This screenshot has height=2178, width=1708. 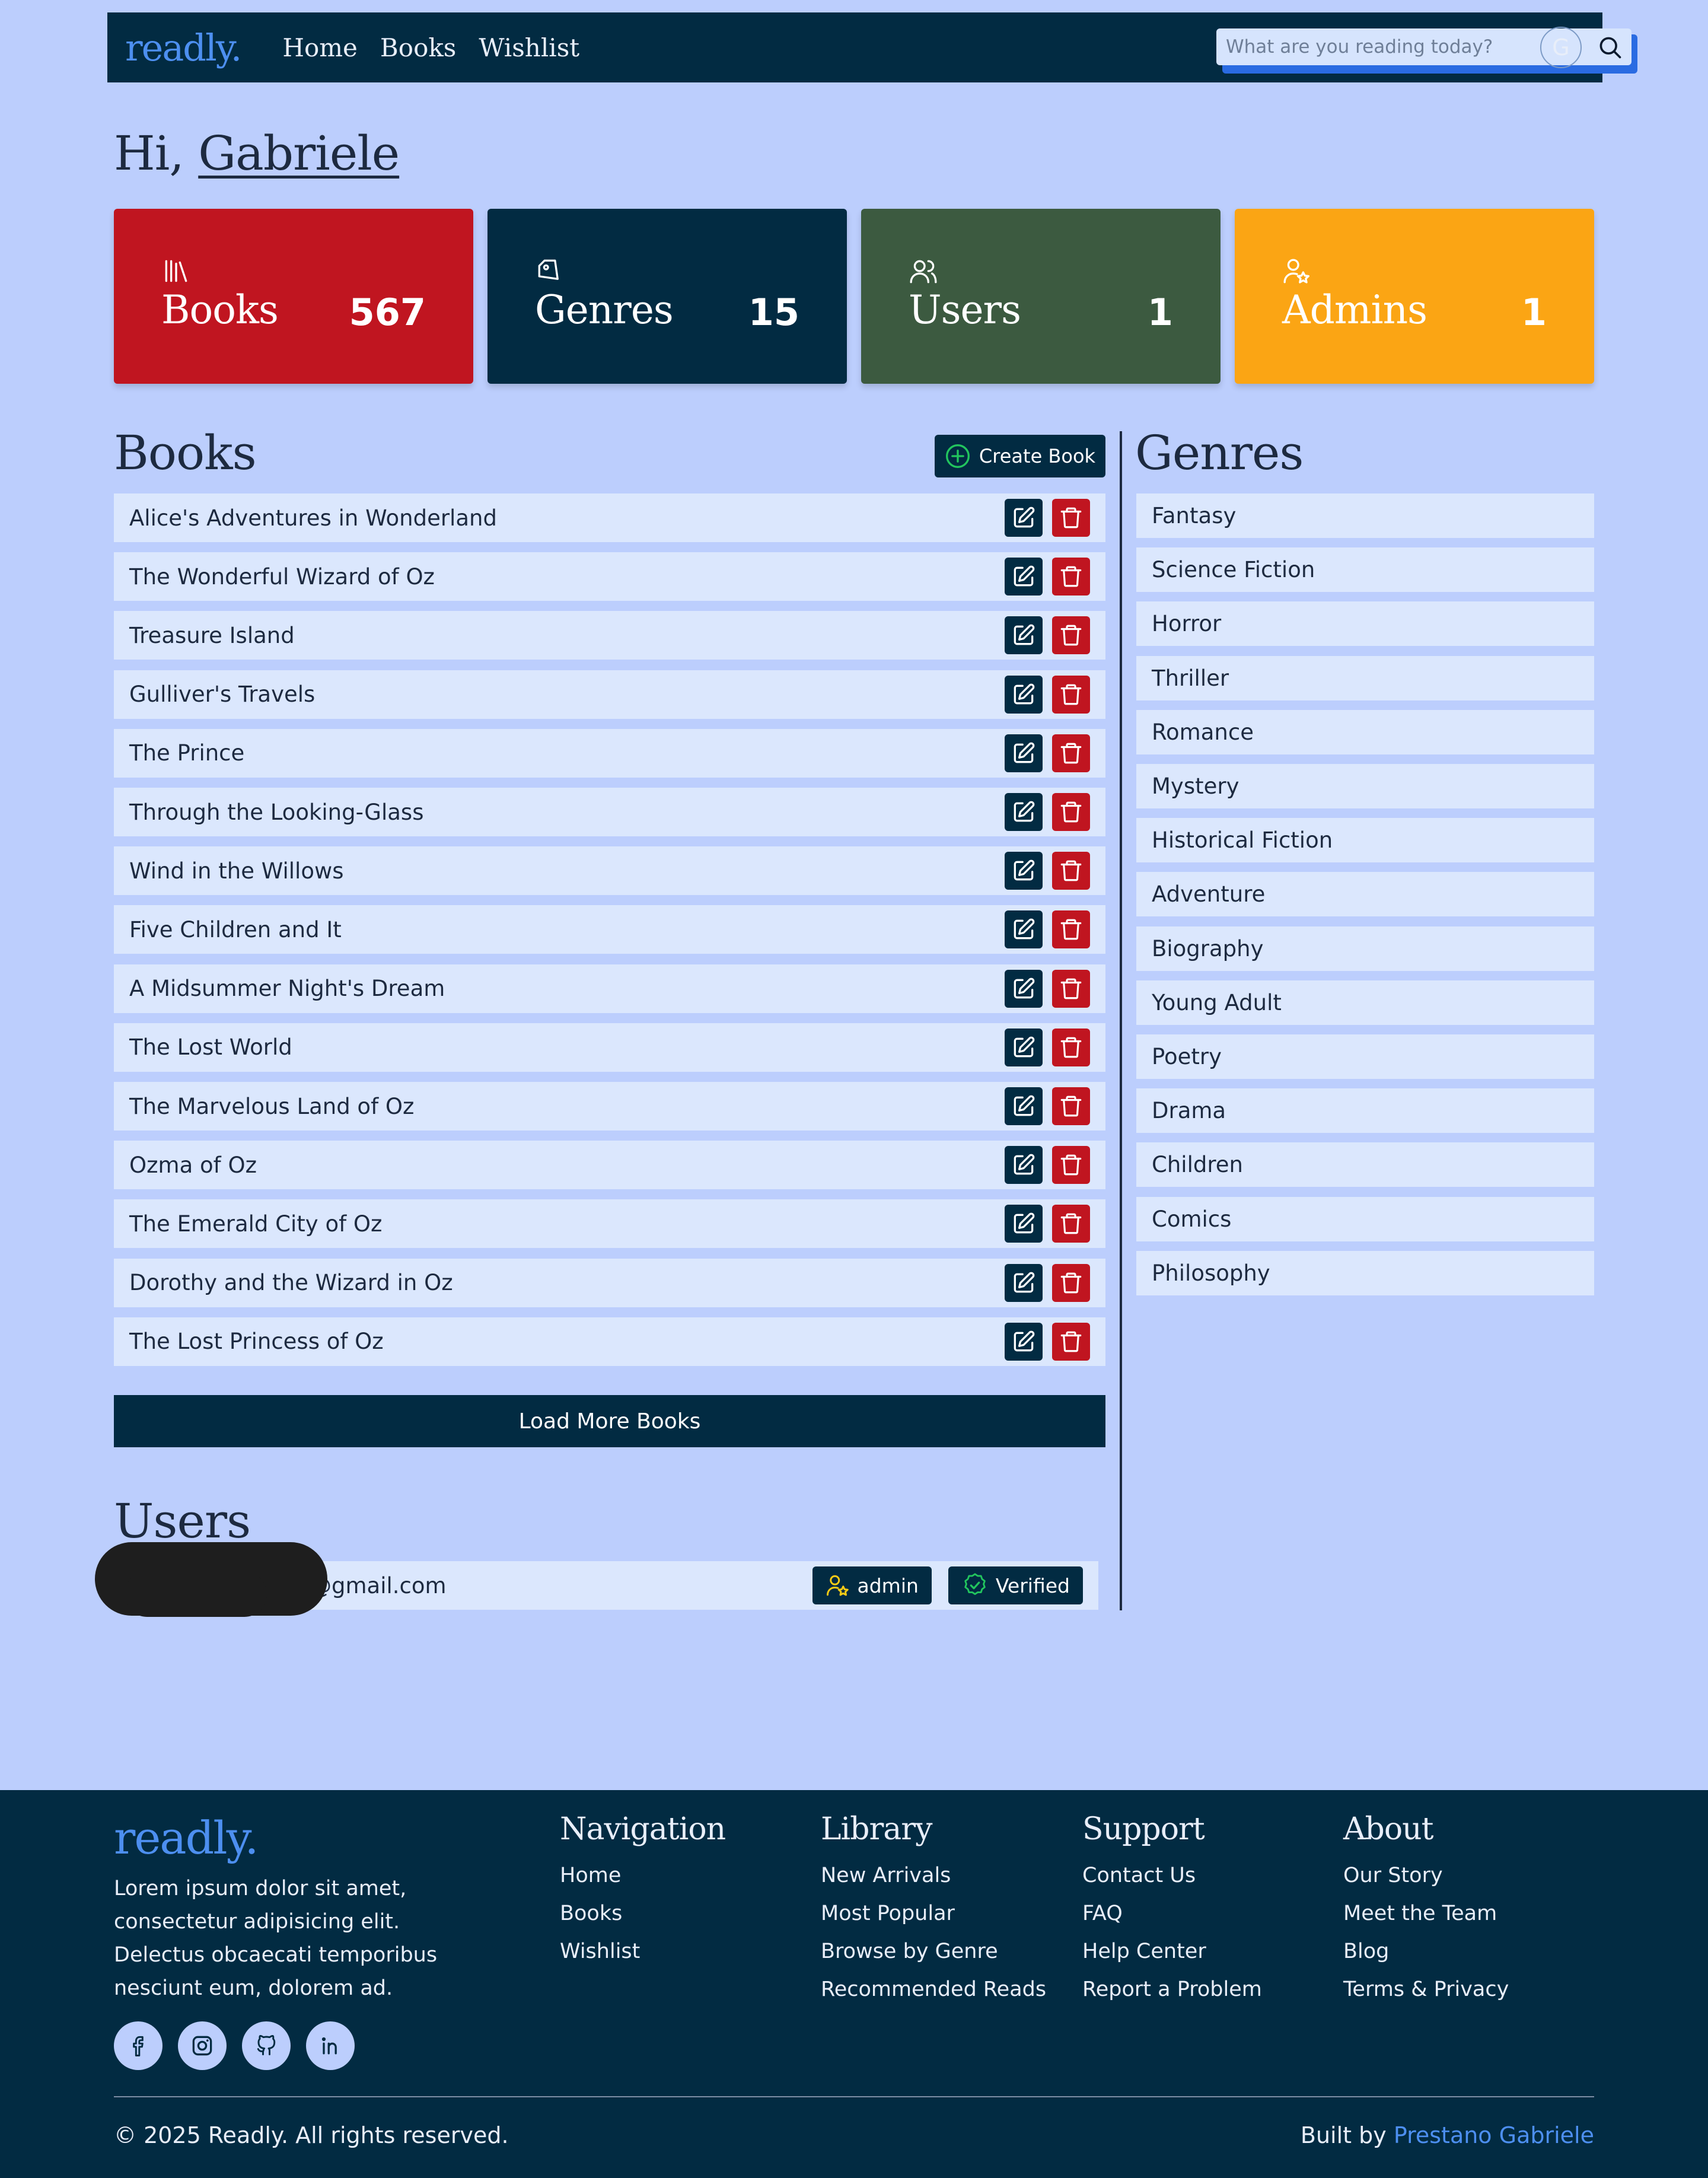 What do you see at coordinates (1344, 2135) in the screenshot?
I see `built-by-prefix: Built by` at bounding box center [1344, 2135].